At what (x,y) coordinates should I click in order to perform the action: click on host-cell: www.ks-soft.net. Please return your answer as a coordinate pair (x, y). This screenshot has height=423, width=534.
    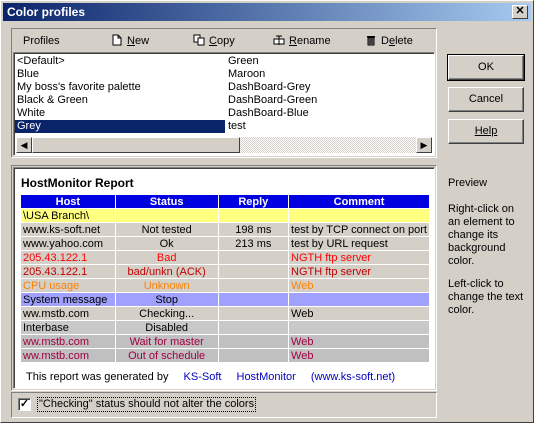
    Looking at the image, I should click on (68, 229).